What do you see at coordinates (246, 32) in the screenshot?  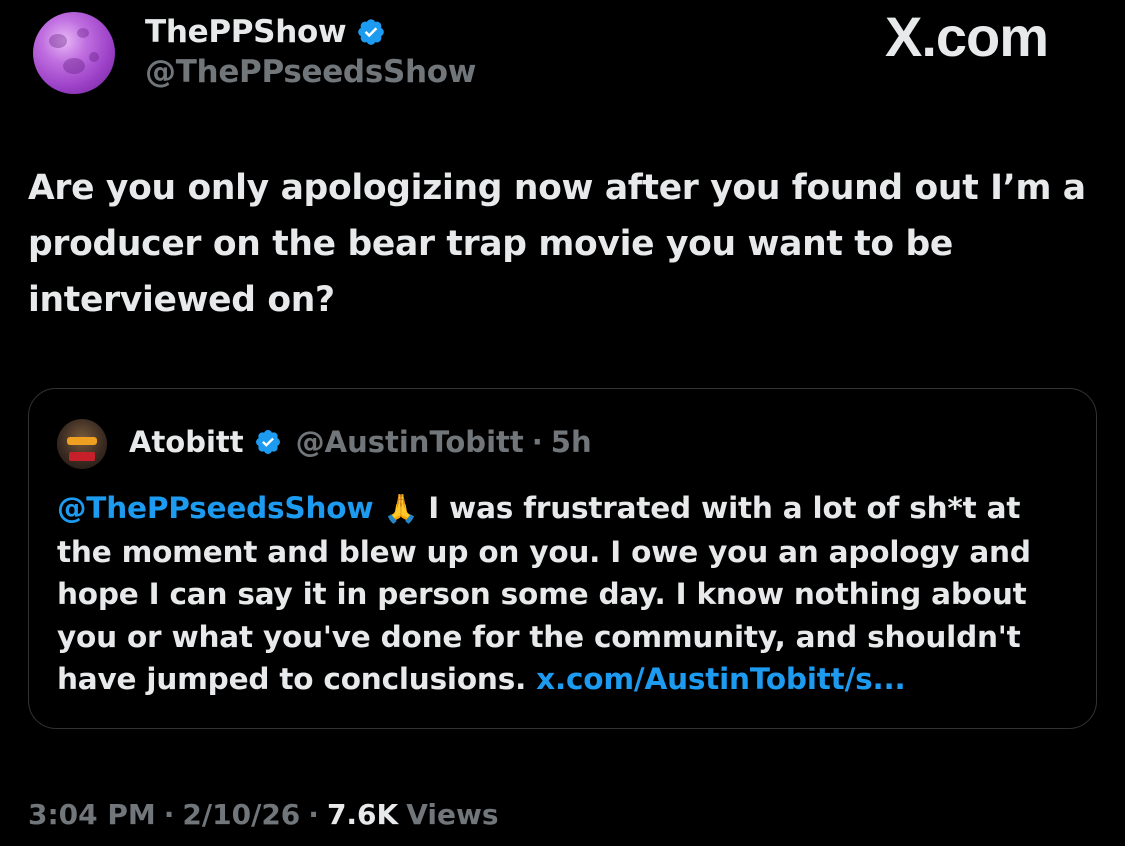 I see `author-display-name: ThePPShow` at bounding box center [246, 32].